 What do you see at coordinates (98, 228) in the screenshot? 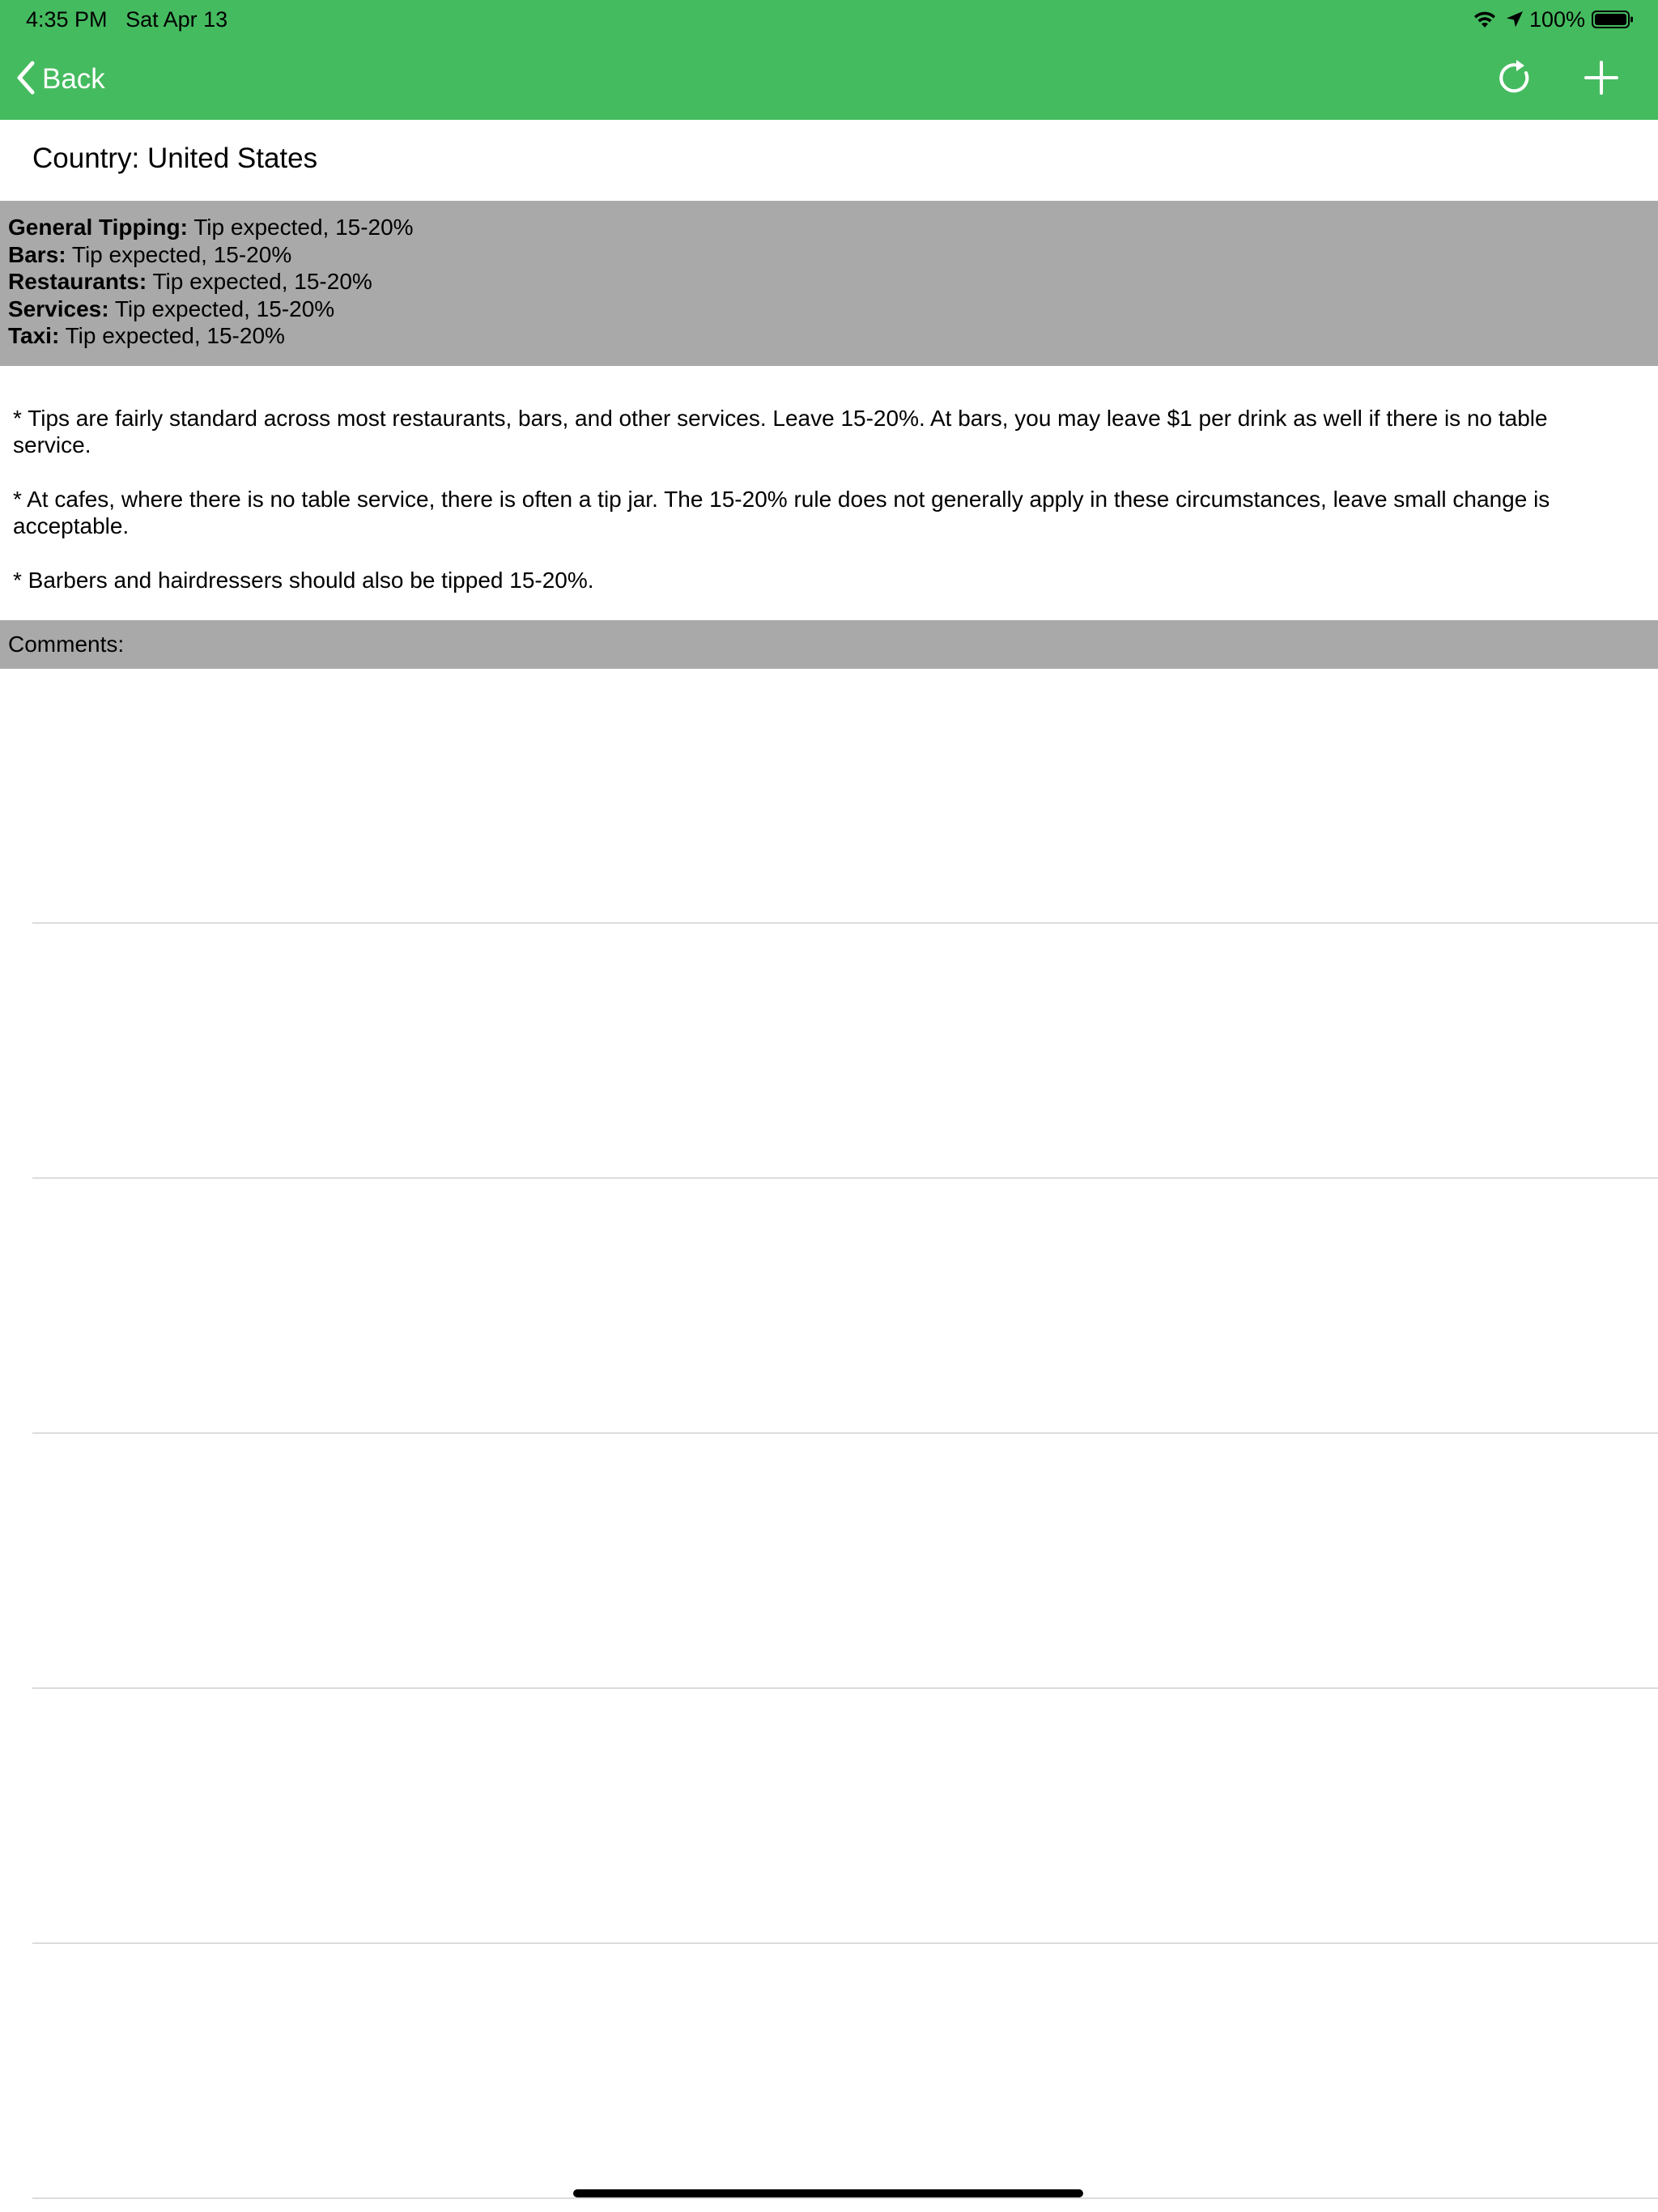
I see `summary-label: General Tipping:` at bounding box center [98, 228].